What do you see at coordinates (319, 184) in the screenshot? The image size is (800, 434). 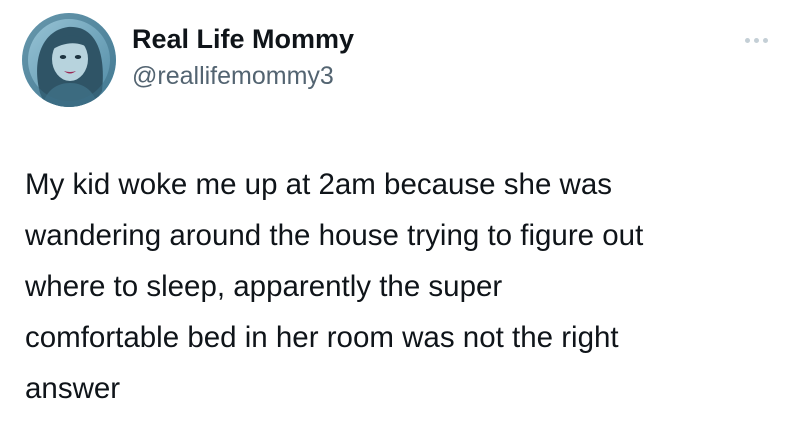 I see `tweet-text-line: My kid woke me up at 2am because she was` at bounding box center [319, 184].